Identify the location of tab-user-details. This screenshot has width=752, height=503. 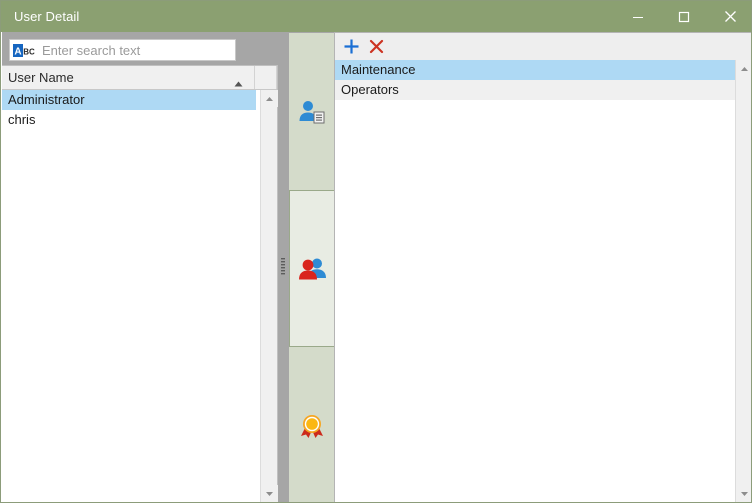
(311, 111).